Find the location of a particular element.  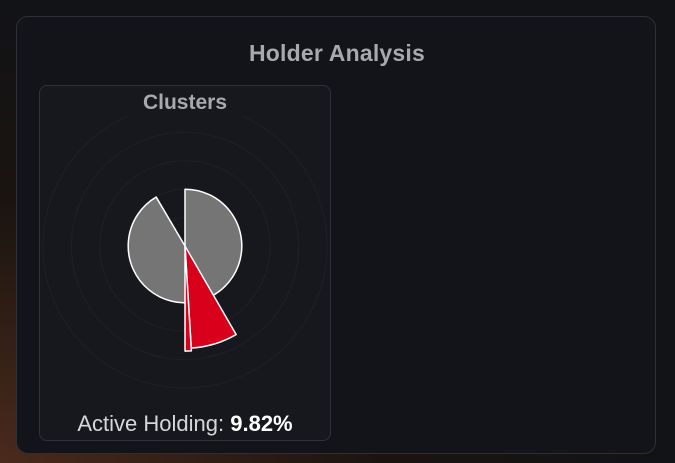

panel-title: Holder Analysis is located at coordinates (337, 53).